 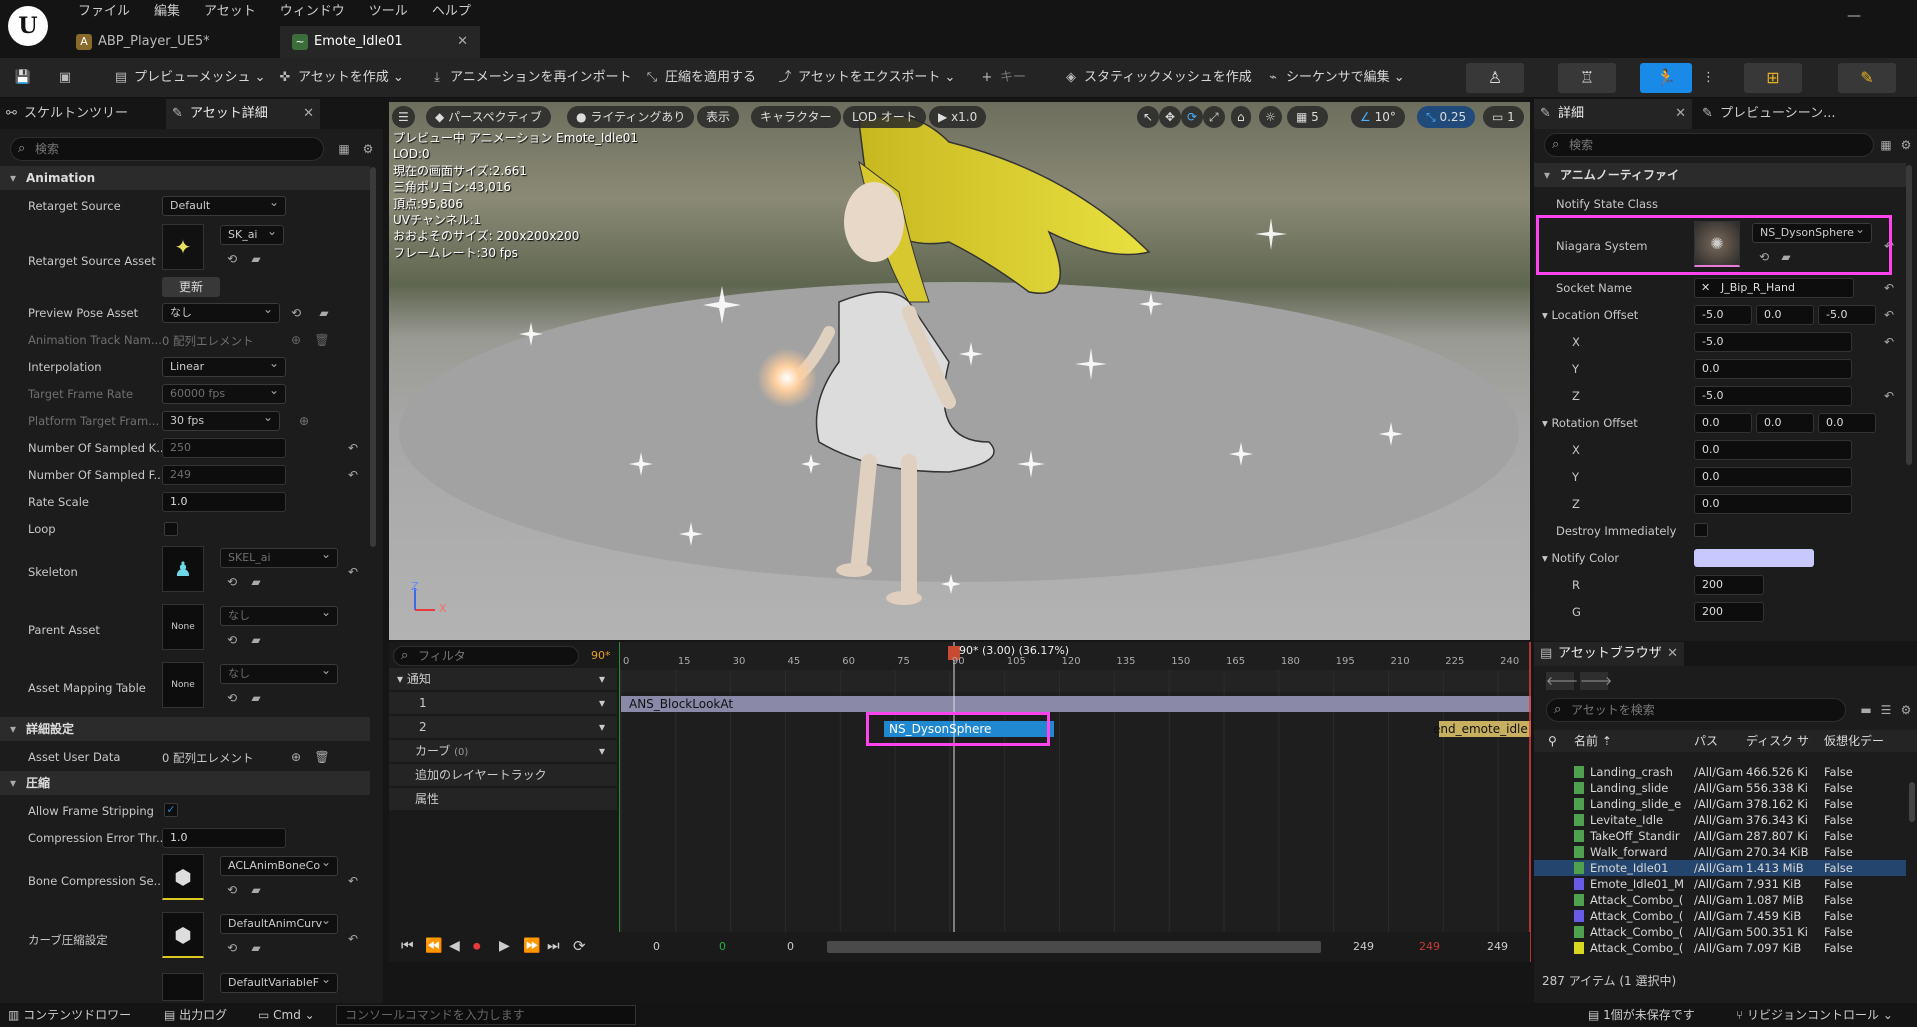 I want to click on list-item: Emote_Idle01_M/All/Gam 7.931 KiB False, so click(x=1720, y=884).